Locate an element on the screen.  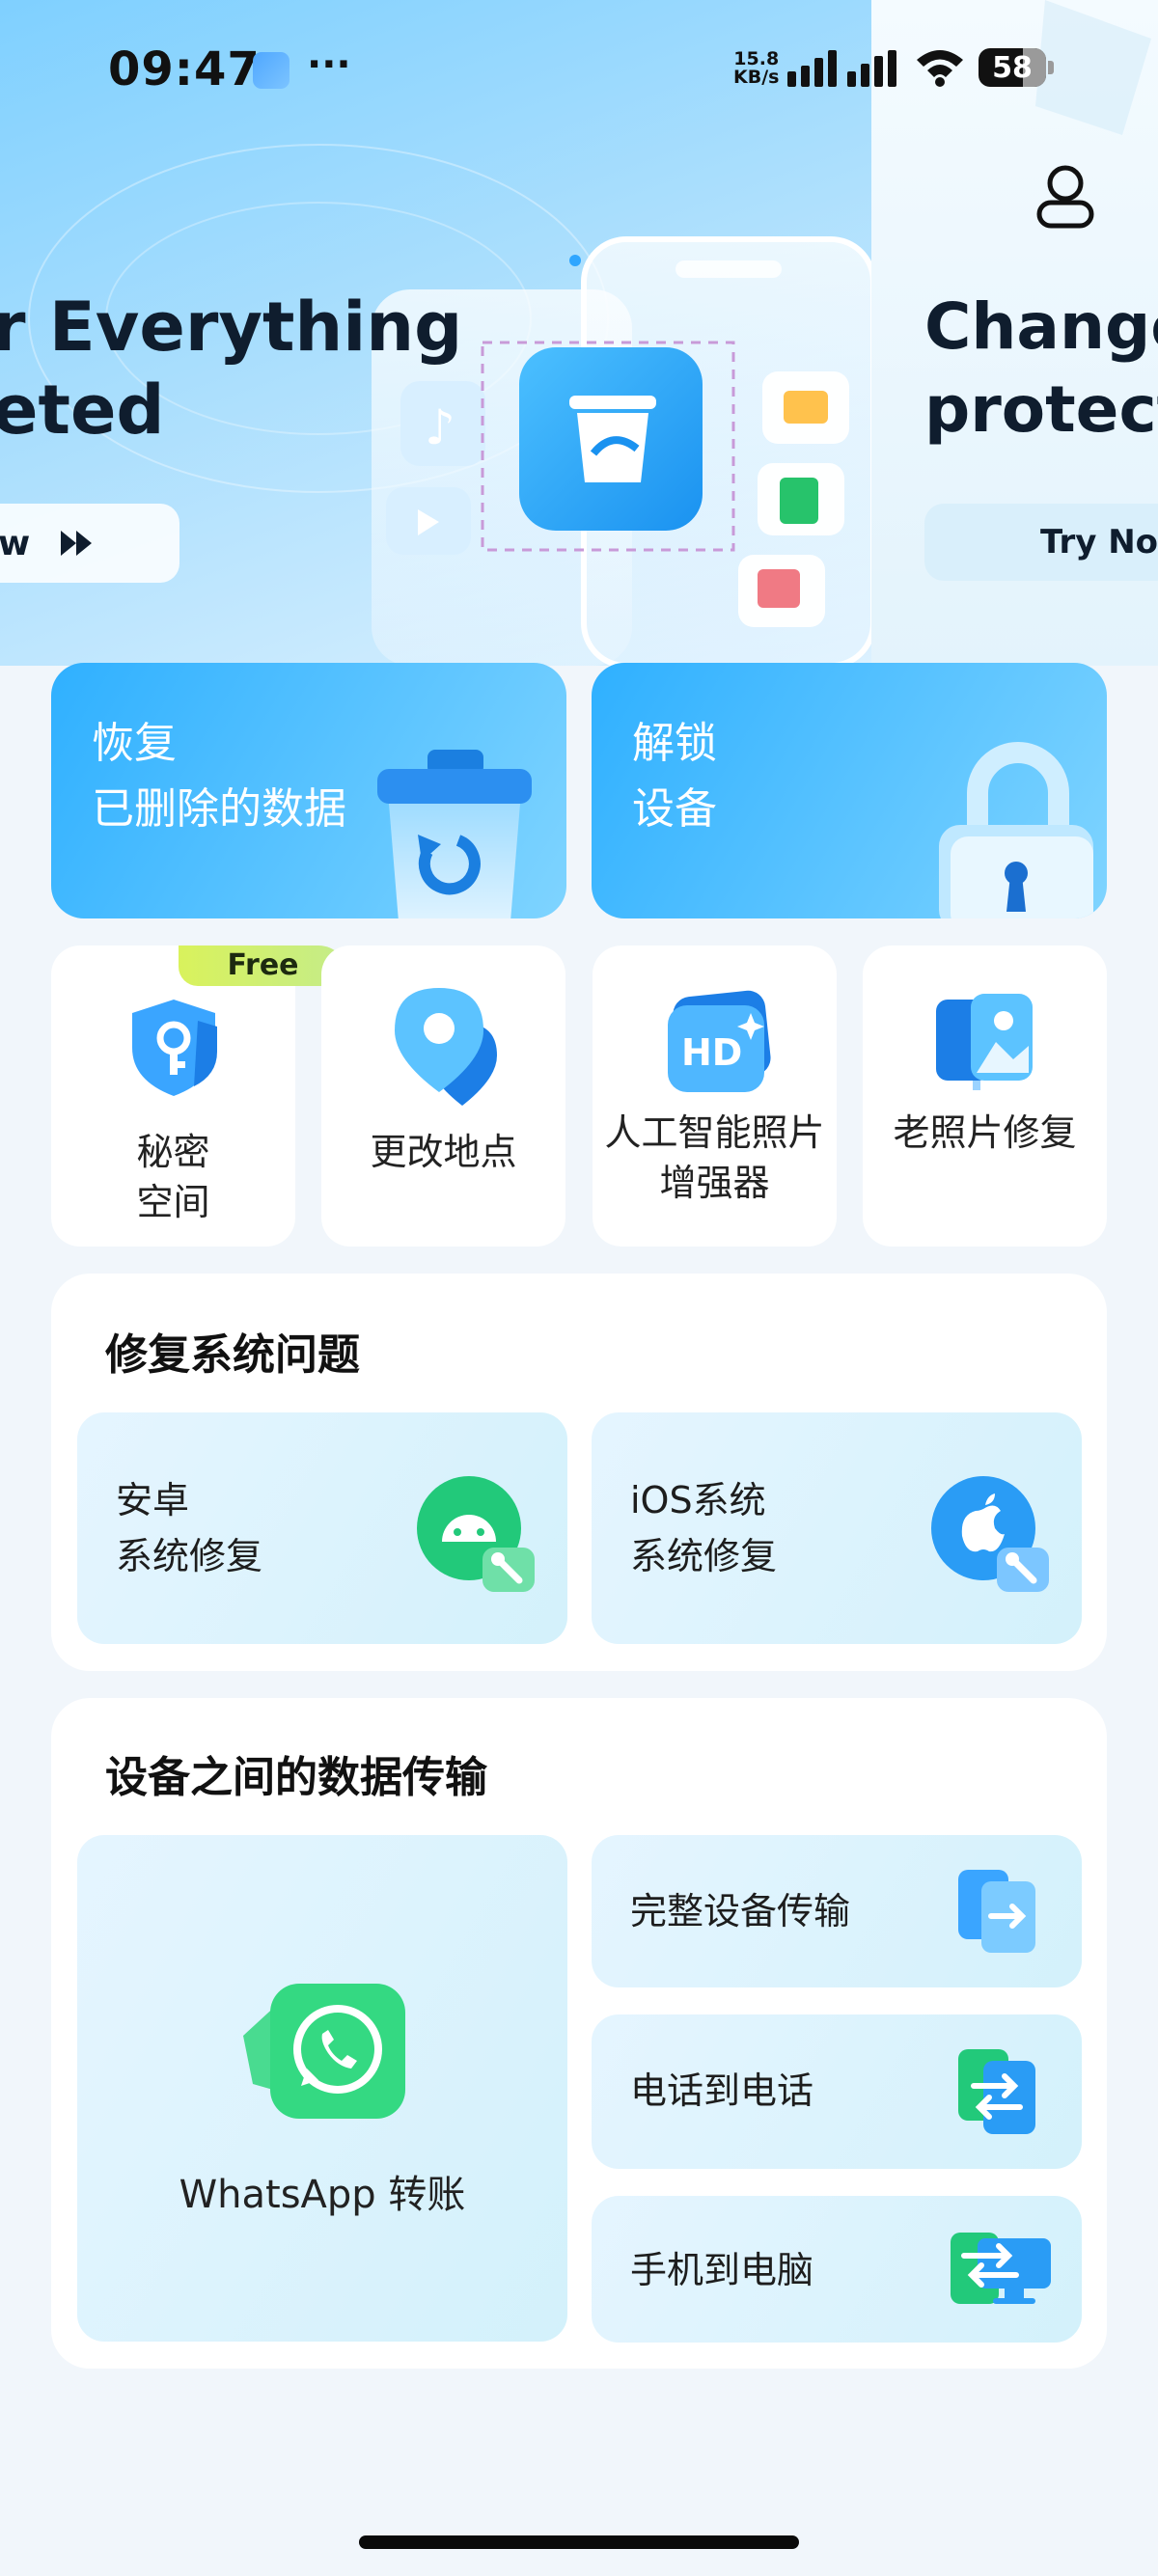
photo-restore-icon is located at coordinates (984, 1042).